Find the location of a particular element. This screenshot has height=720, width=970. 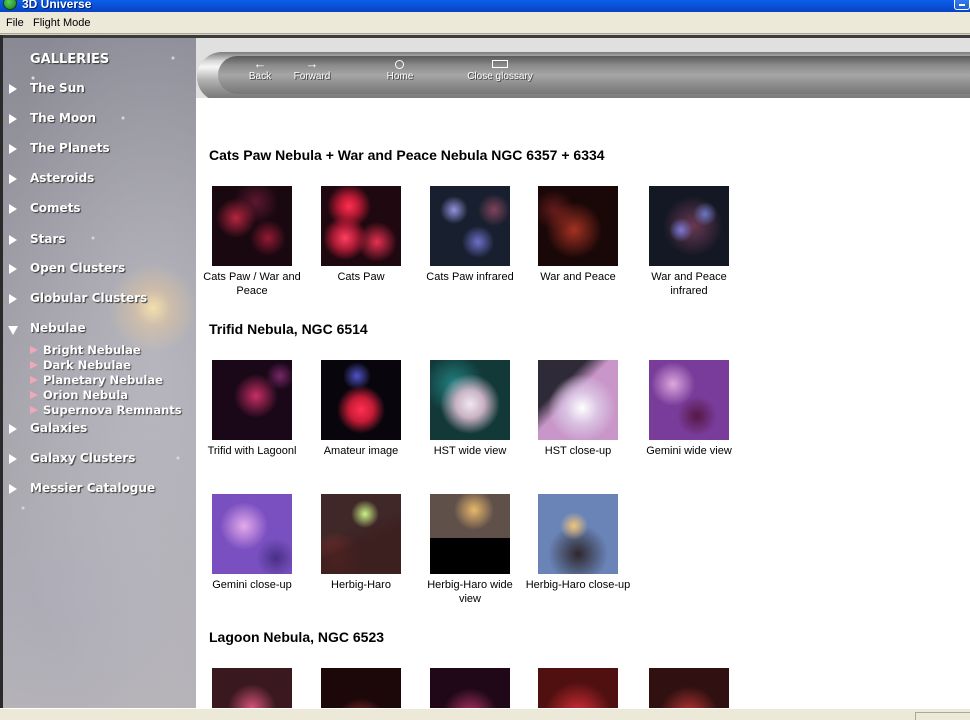

sidebar-item-comets: Comets is located at coordinates (99, 210).